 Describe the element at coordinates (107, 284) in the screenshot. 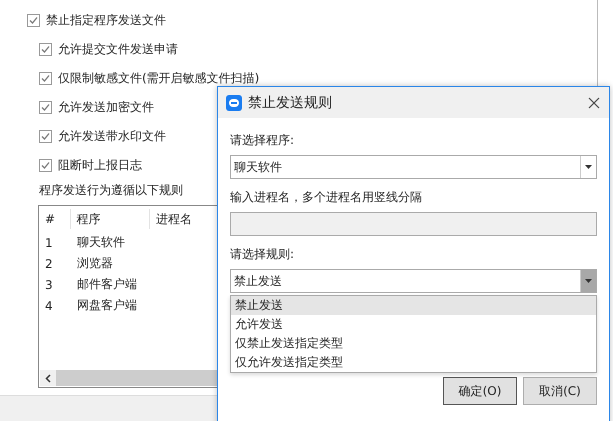

I see `table-cell-text: 邮件客户端` at that location.